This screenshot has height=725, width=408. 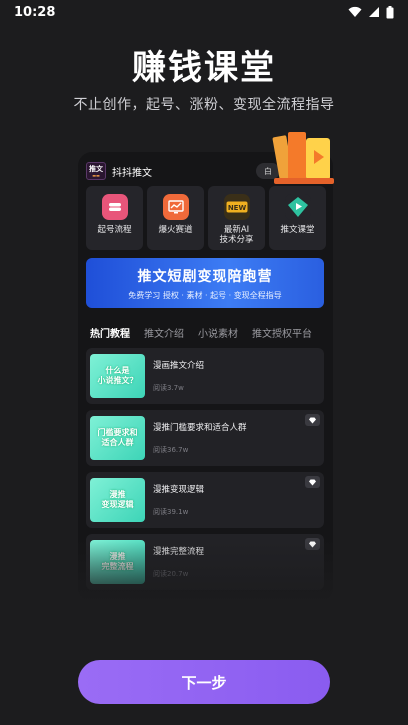 I want to click on signal-icon, so click(x=374, y=12).